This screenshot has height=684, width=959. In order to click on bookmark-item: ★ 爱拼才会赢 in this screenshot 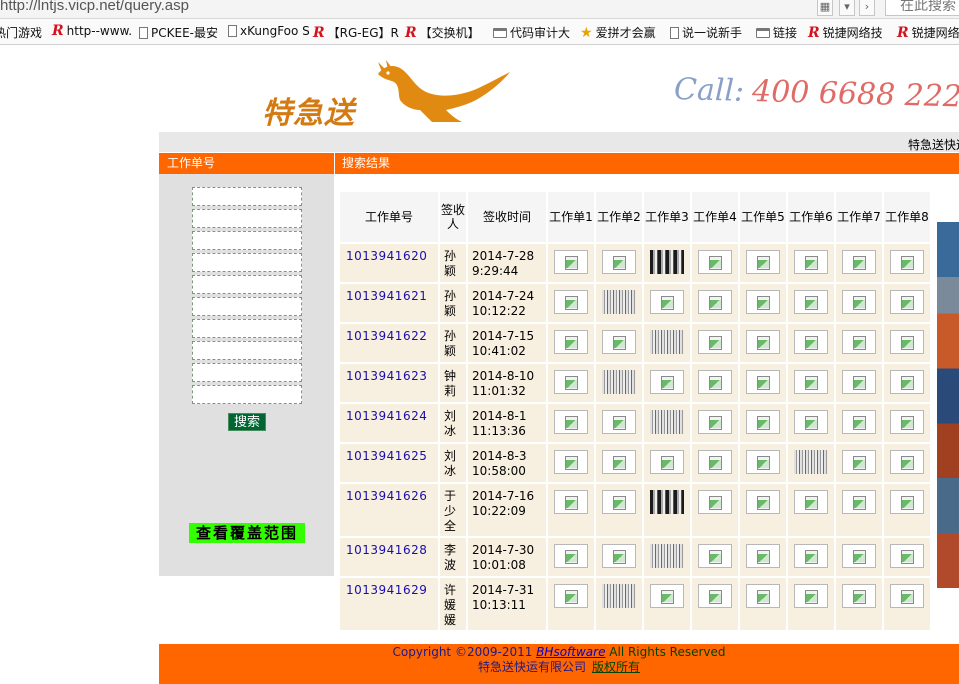, I will do `click(618, 32)`.